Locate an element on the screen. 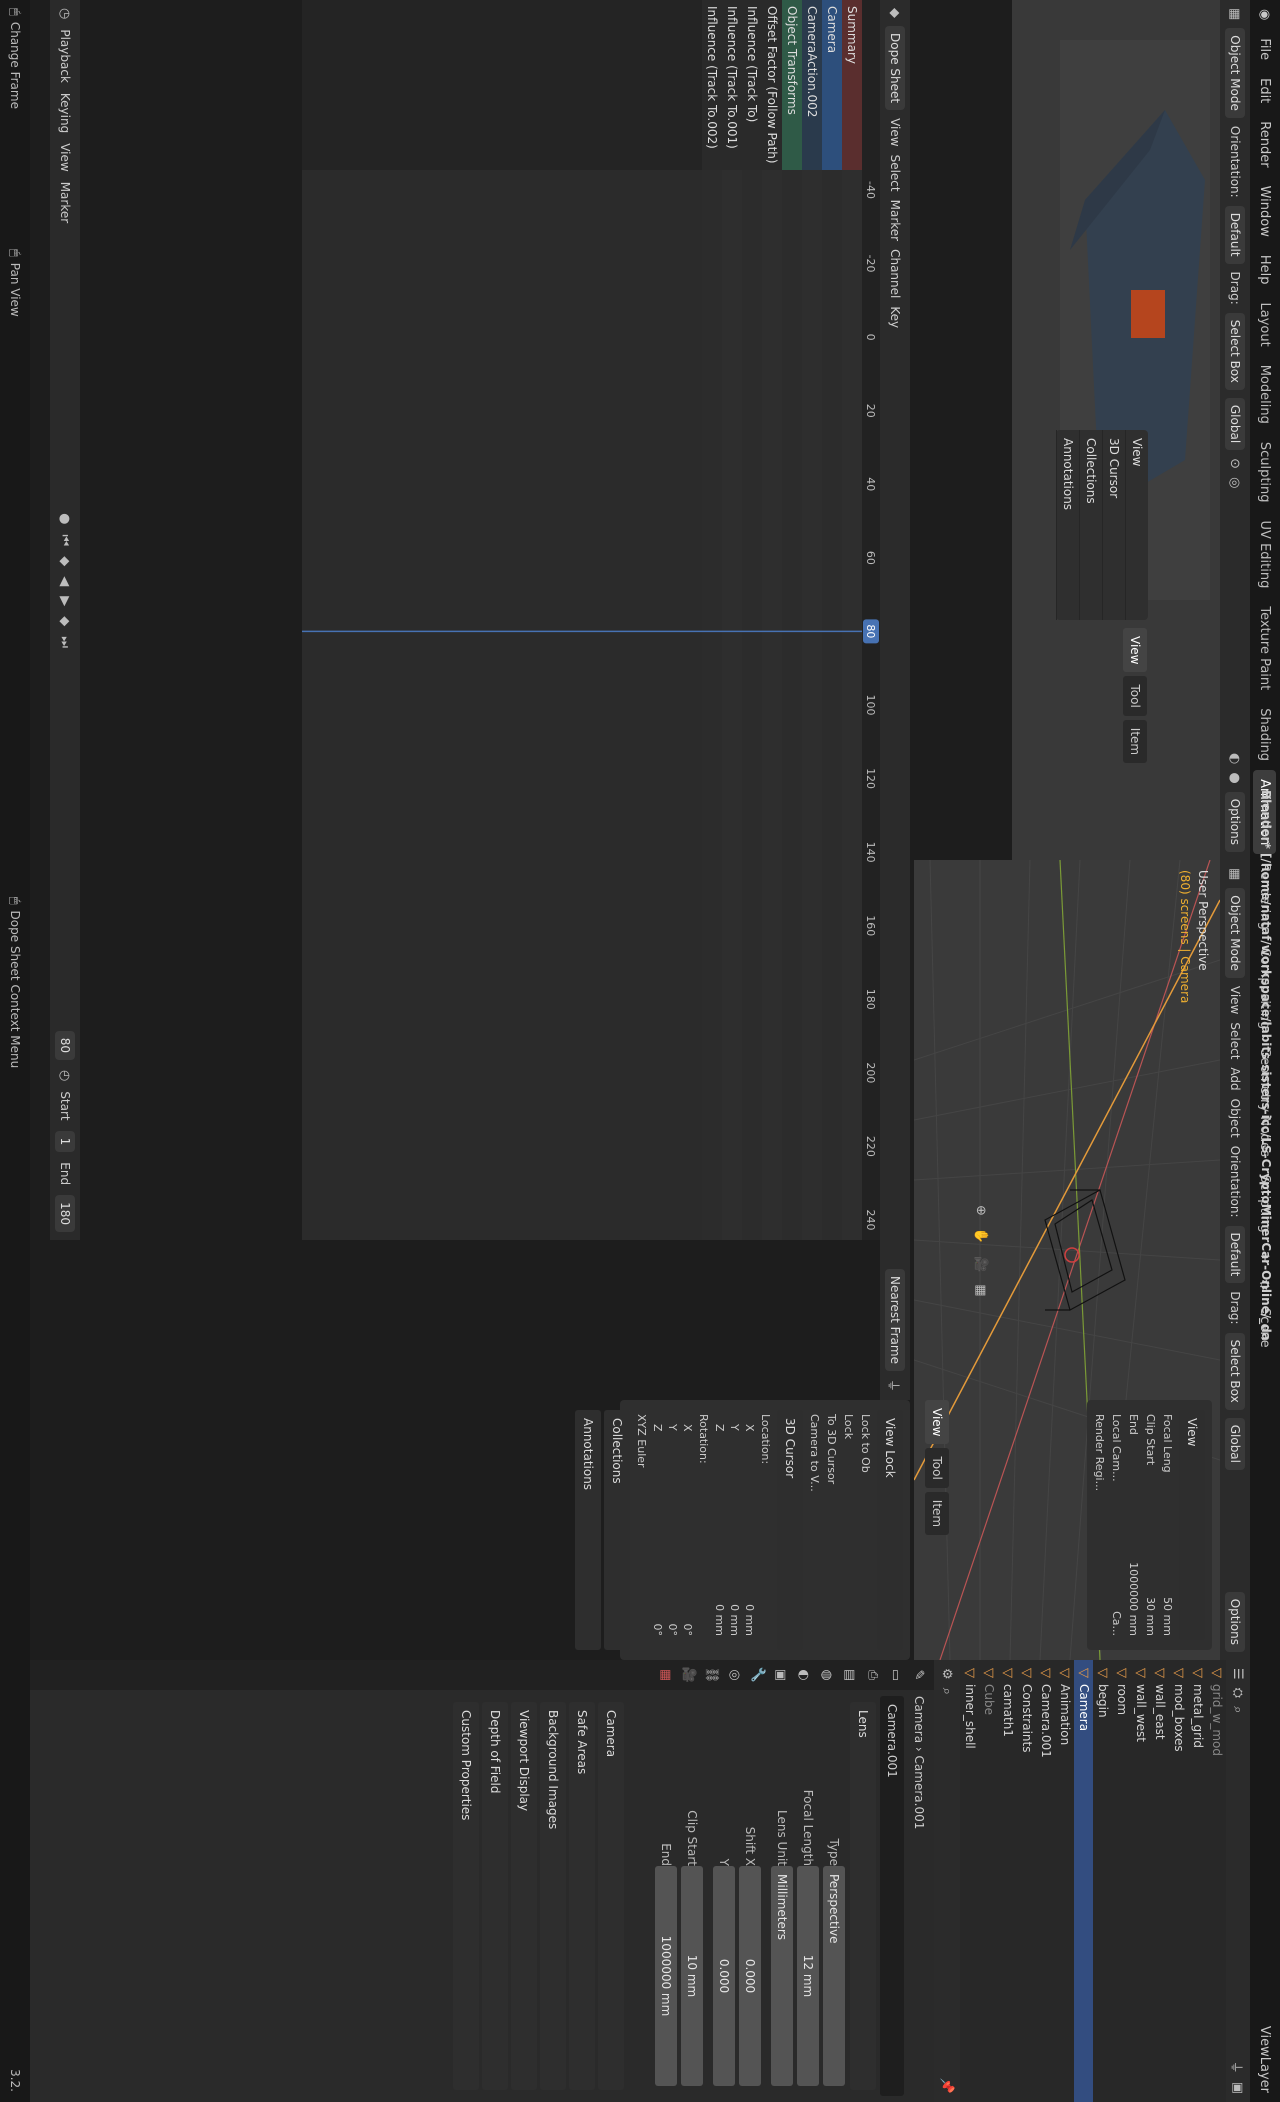  focal-length-field: 50 mm is located at coordinates (1167, 1616).